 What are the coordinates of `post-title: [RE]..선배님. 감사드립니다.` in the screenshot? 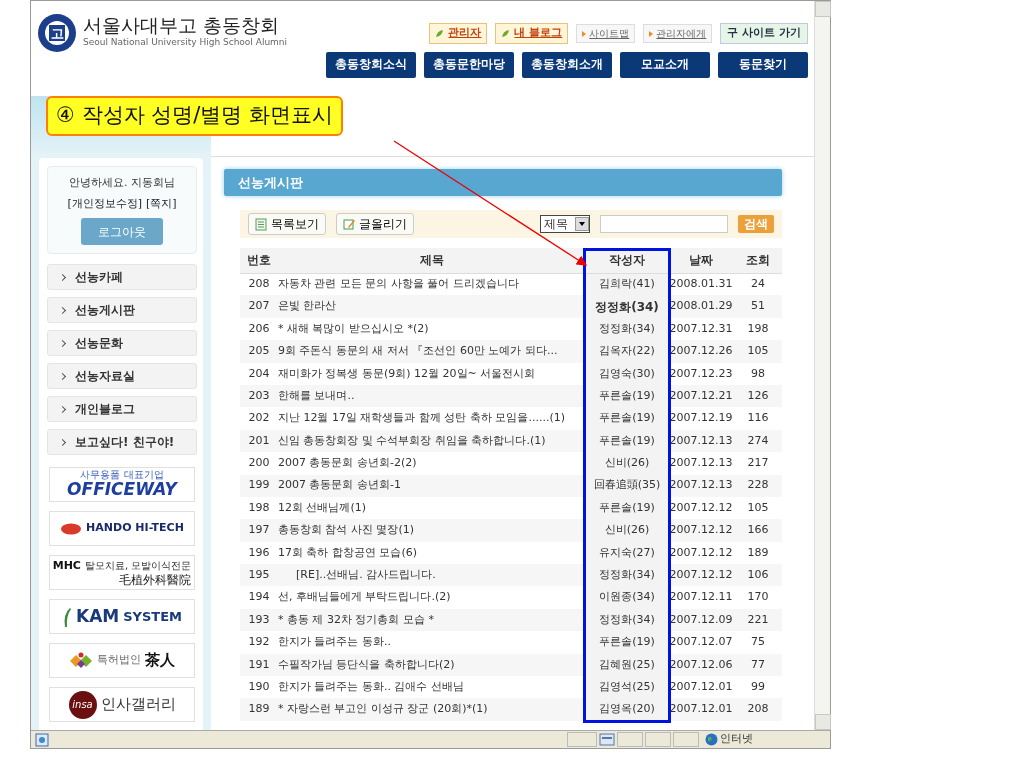 It's located at (432, 575).